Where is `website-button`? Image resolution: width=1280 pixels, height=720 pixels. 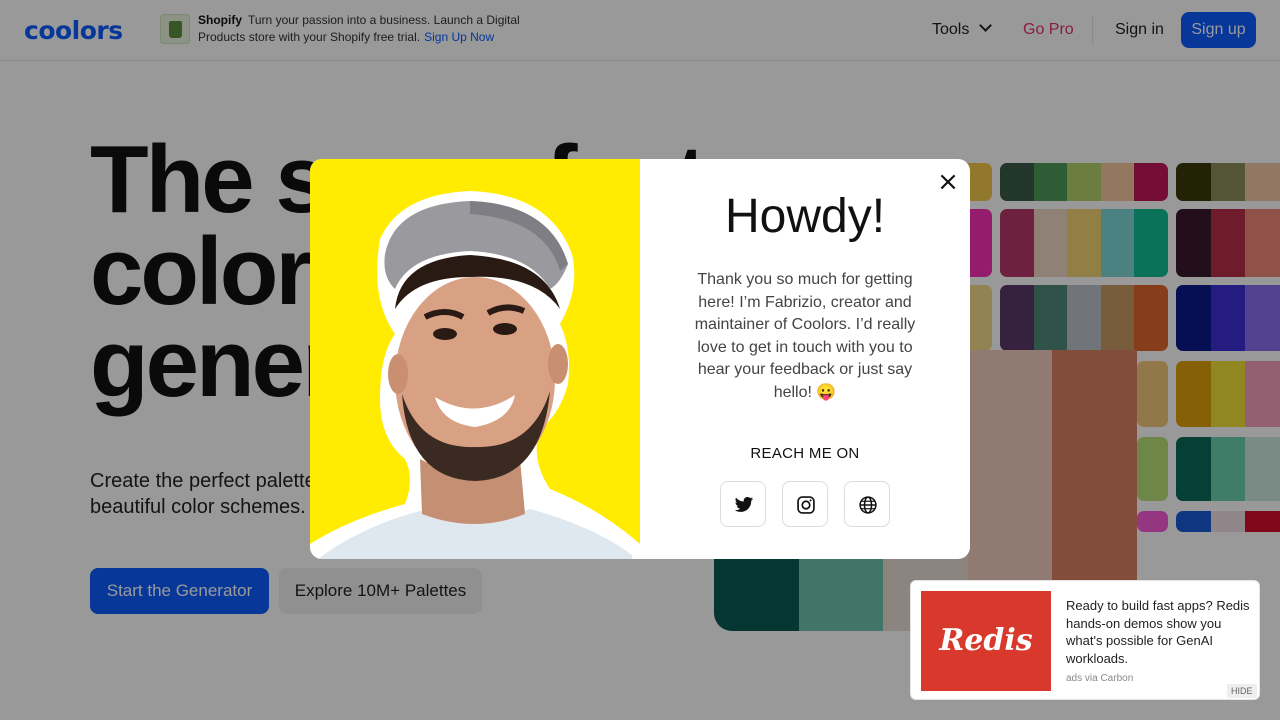 website-button is located at coordinates (867, 504).